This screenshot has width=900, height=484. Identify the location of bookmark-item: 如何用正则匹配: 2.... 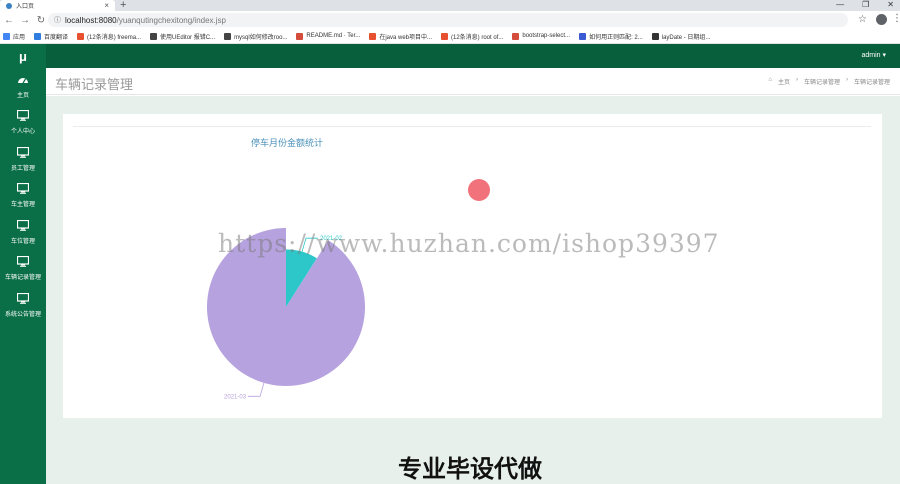
(611, 36).